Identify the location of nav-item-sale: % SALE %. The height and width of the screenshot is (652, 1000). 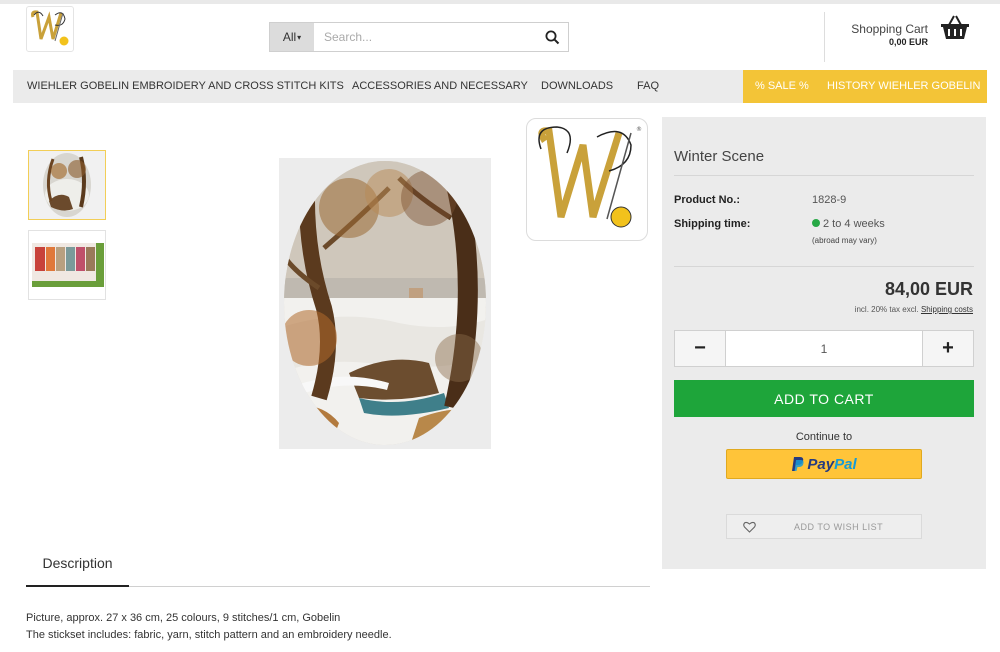
(782, 86).